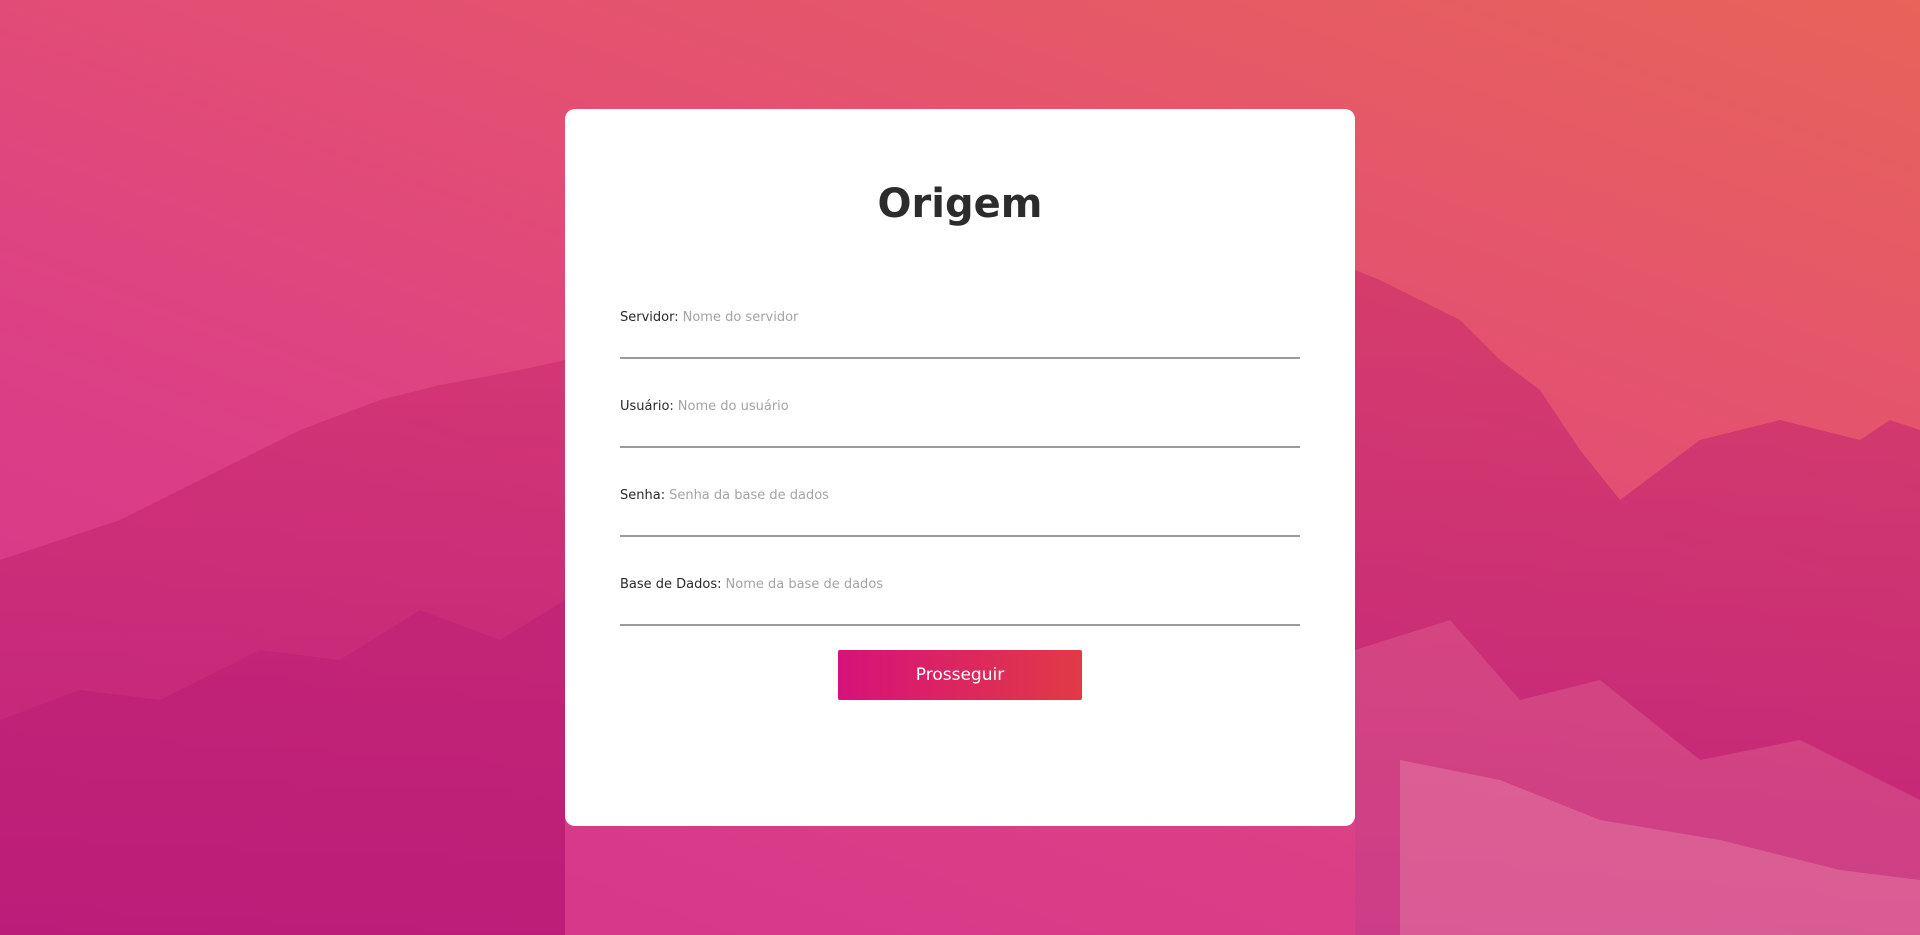 Image resolution: width=1920 pixels, height=935 pixels. Describe the element at coordinates (960, 601) in the screenshot. I see `field-row: Base de Dados:` at that location.